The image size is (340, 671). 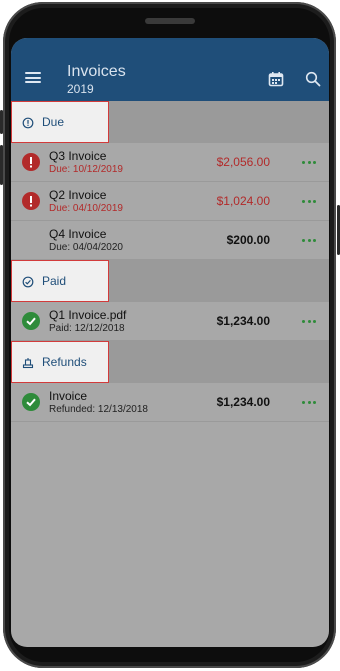 I want to click on section-paid: Paid, so click(x=170, y=281).